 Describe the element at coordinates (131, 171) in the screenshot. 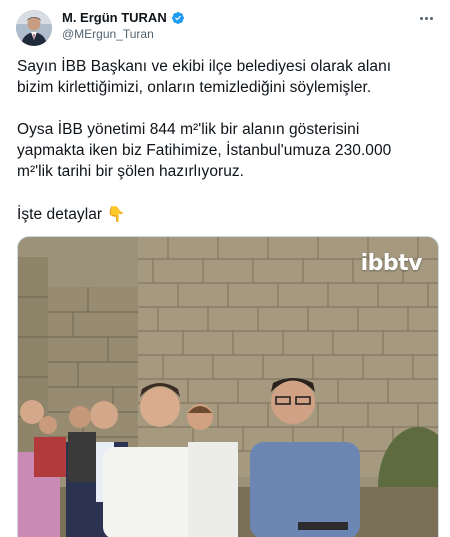

I see `tweet-line: m²'lik tarihi bir şölen hazırlıyoruz.` at that location.